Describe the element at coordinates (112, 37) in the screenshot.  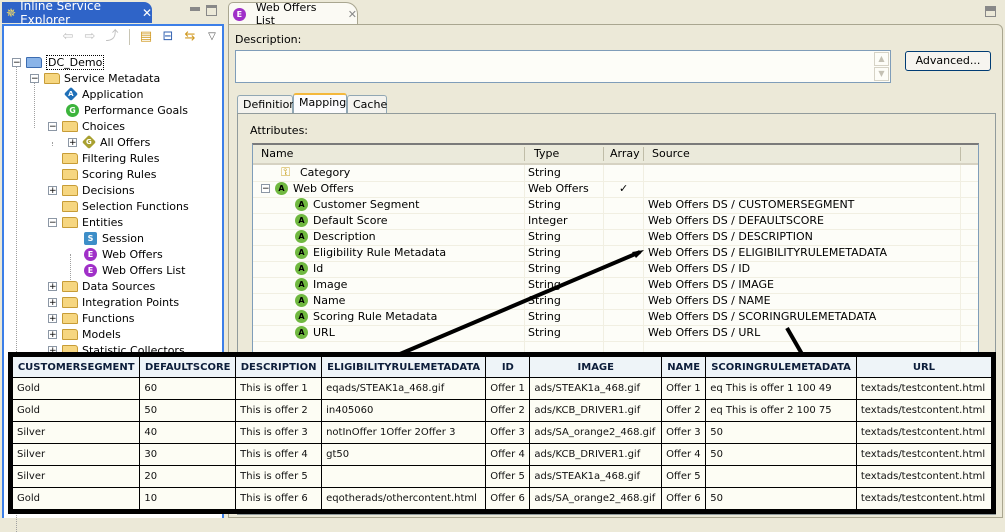
I see `go-up-icon: ⤴` at that location.